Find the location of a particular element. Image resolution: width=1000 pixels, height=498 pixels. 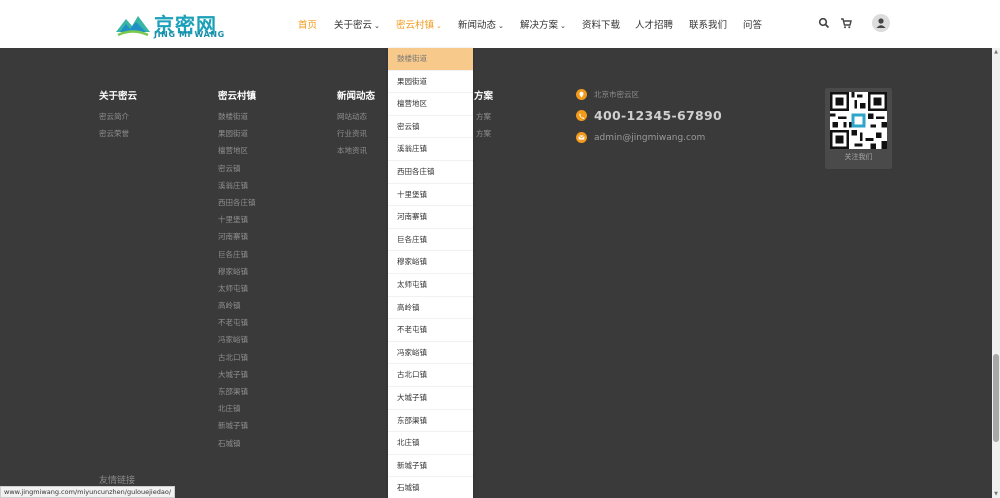

footer-link: 新城子镇 is located at coordinates (237, 429).